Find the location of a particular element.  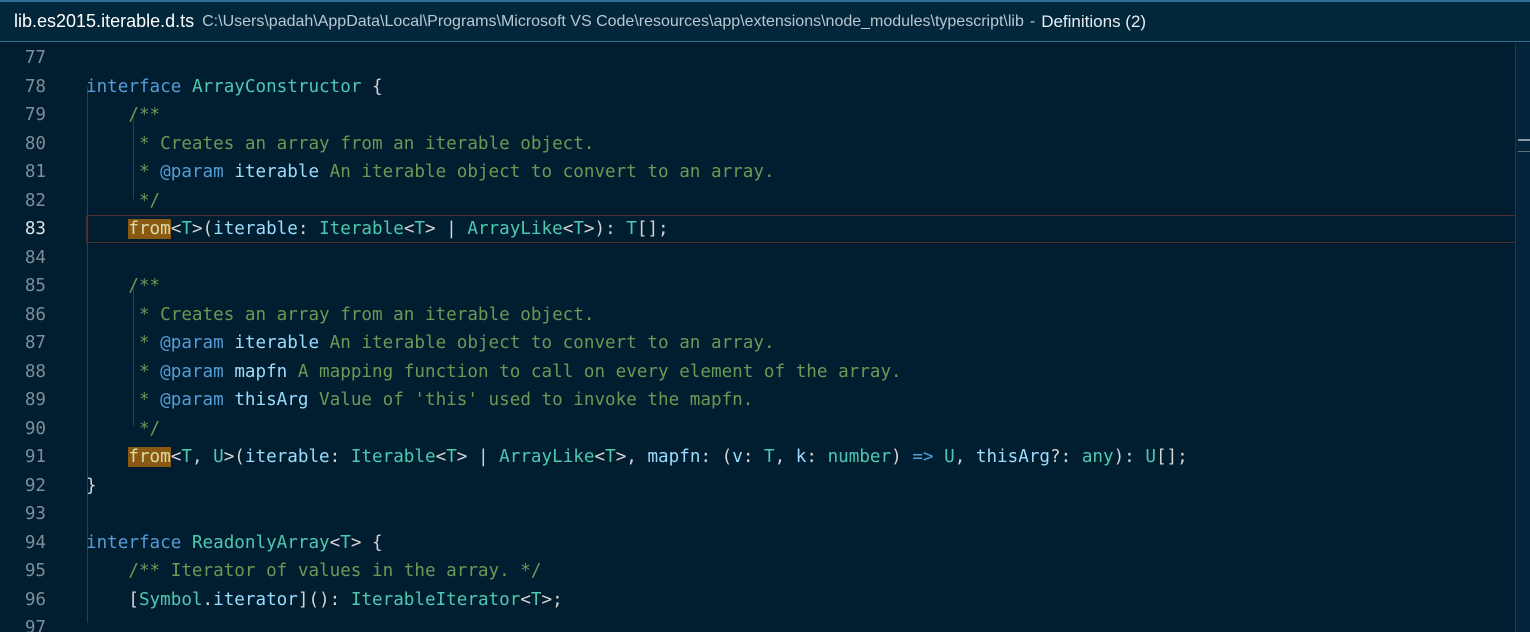

code-text: interface ReadonlyArray<T> { is located at coordinates (234, 543).